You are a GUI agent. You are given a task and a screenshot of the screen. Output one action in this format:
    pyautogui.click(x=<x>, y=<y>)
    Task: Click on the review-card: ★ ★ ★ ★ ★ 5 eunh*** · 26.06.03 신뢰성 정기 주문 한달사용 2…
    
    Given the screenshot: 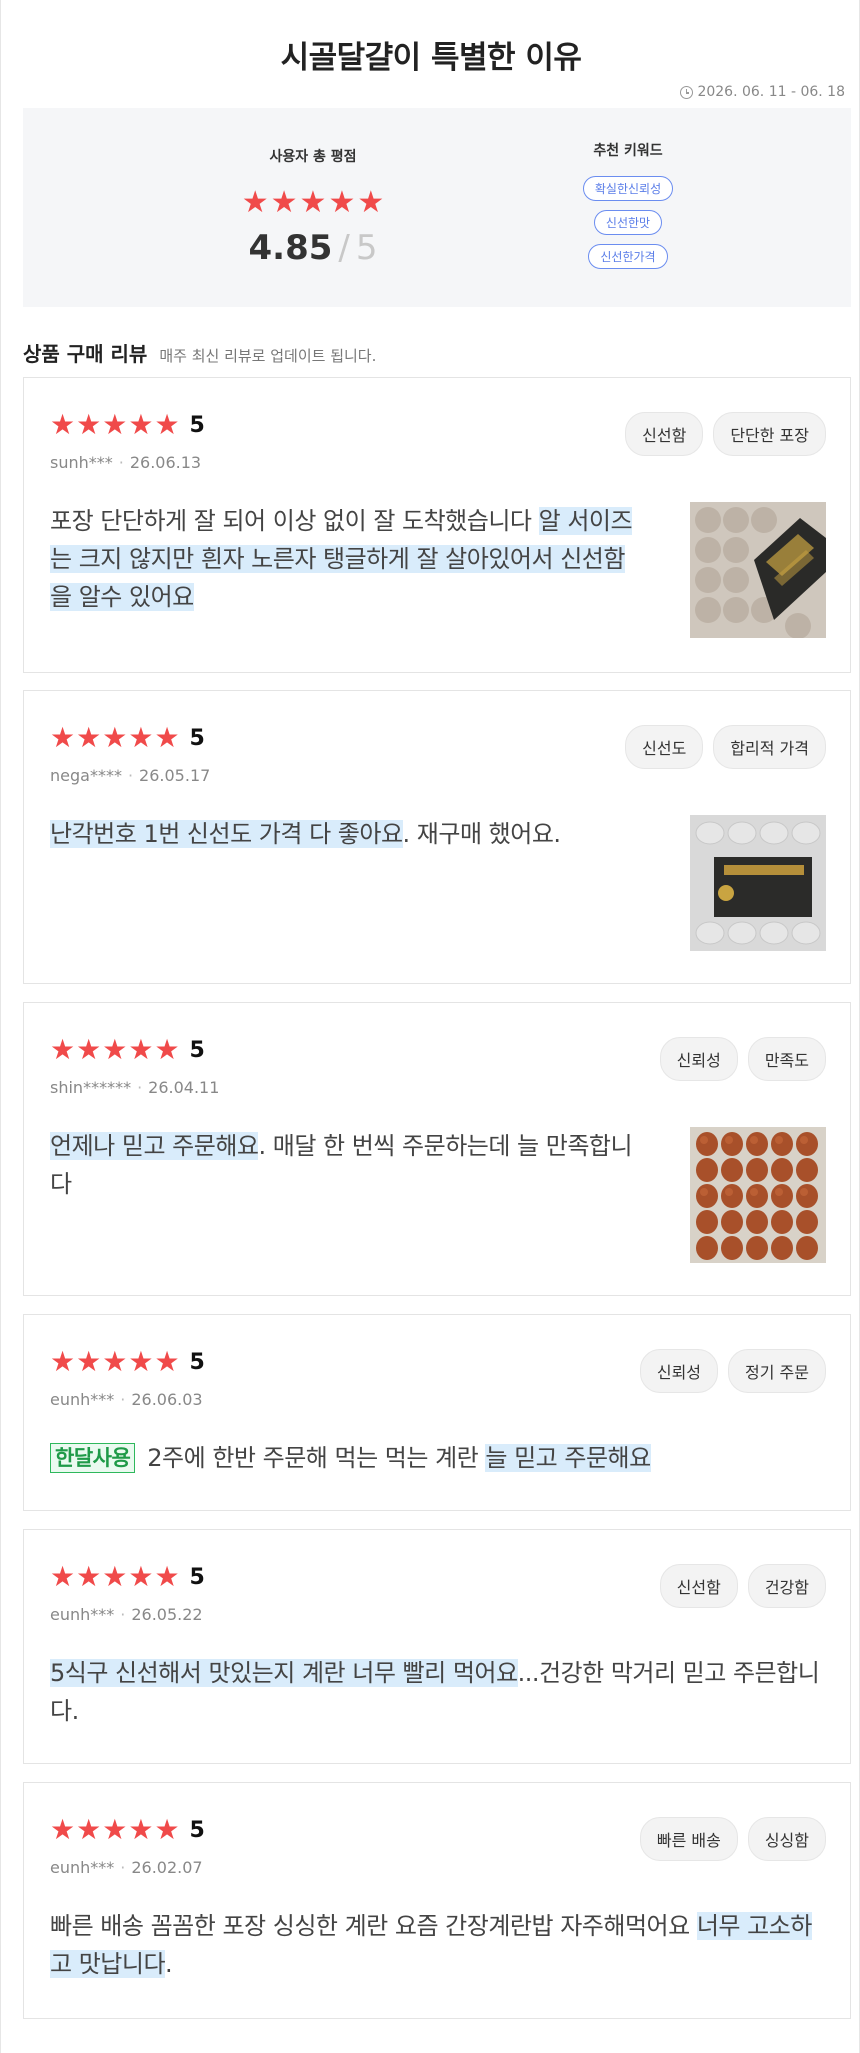 What is the action you would take?
    pyautogui.click(x=437, y=1412)
    